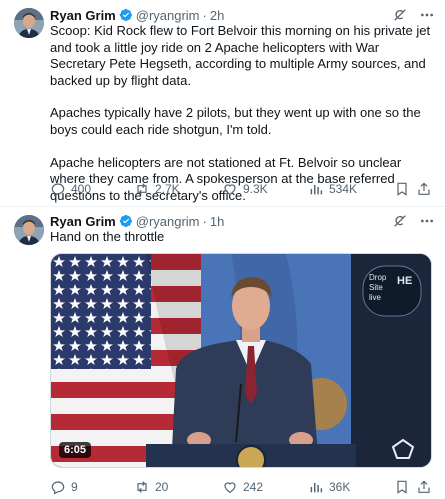 The height and width of the screenshot is (499, 445). What do you see at coordinates (162, 487) in the screenshot?
I see `repost-count: 20` at bounding box center [162, 487].